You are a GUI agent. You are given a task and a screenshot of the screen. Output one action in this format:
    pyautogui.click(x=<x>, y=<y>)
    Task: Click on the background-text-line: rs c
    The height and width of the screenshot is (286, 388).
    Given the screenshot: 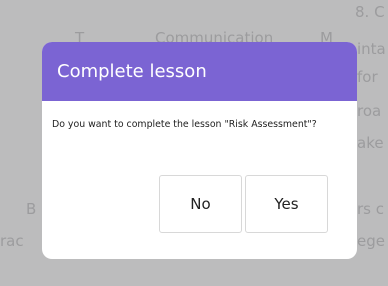 What is the action you would take?
    pyautogui.click(x=370, y=209)
    